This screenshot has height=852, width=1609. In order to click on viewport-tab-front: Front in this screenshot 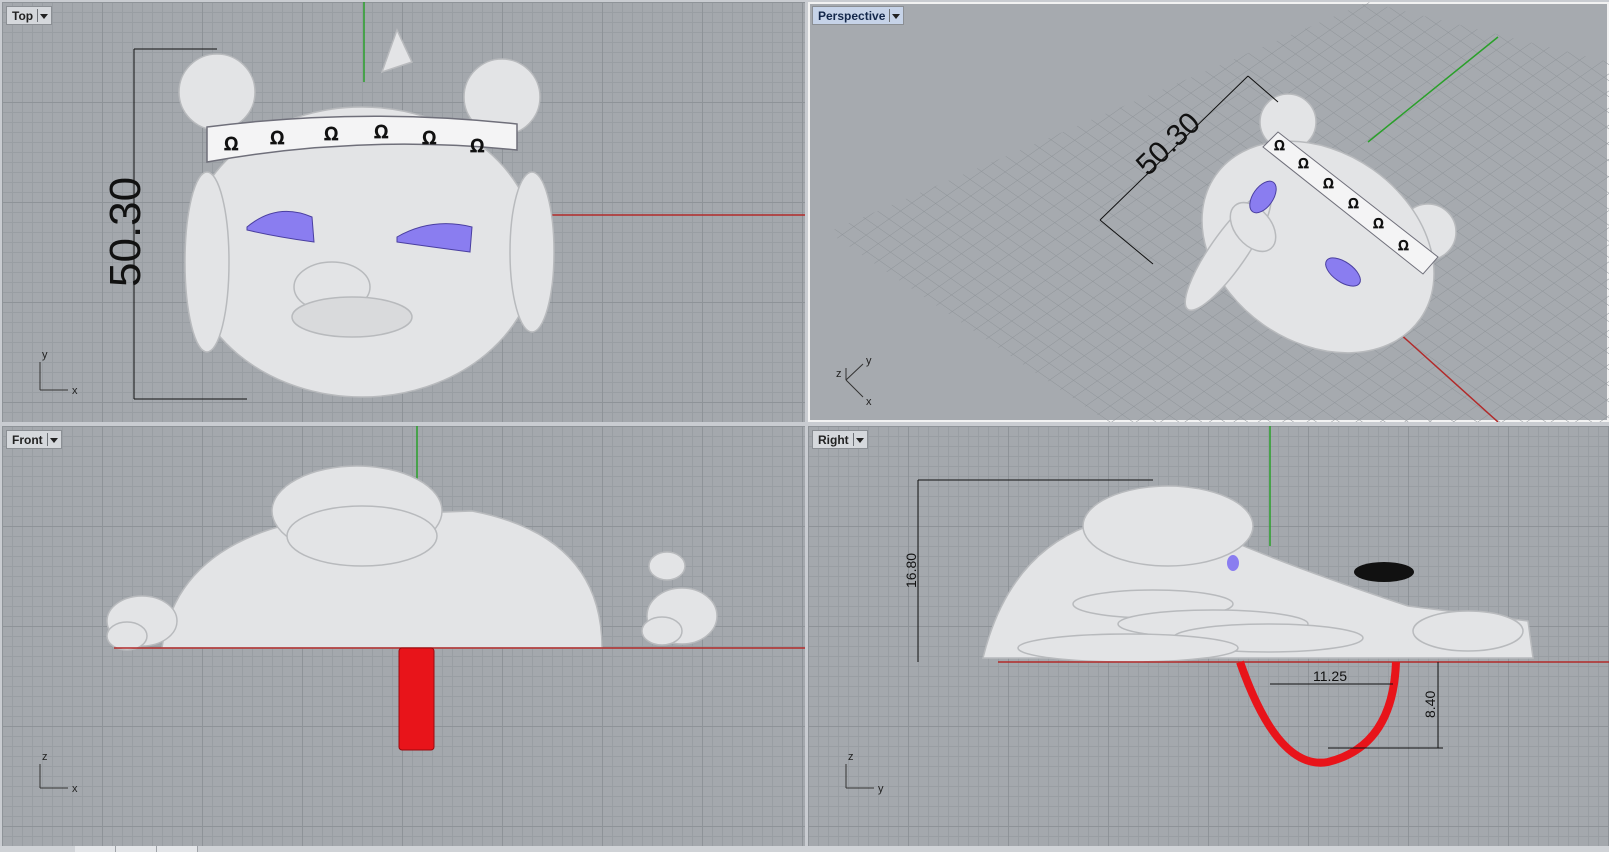, I will do `click(34, 439)`.